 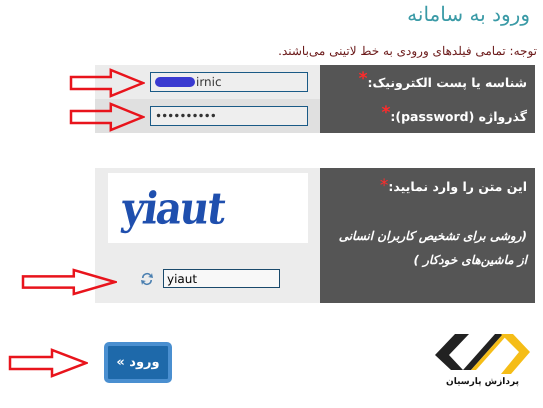 What do you see at coordinates (229, 116) in the screenshot?
I see `input-field: ••••••••••` at bounding box center [229, 116].